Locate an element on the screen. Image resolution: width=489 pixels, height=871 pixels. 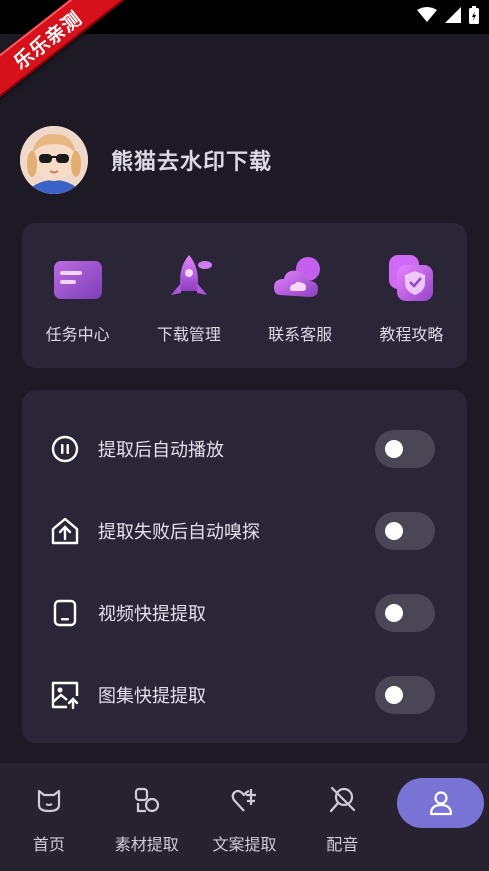
folder-icon is located at coordinates (77, 280).